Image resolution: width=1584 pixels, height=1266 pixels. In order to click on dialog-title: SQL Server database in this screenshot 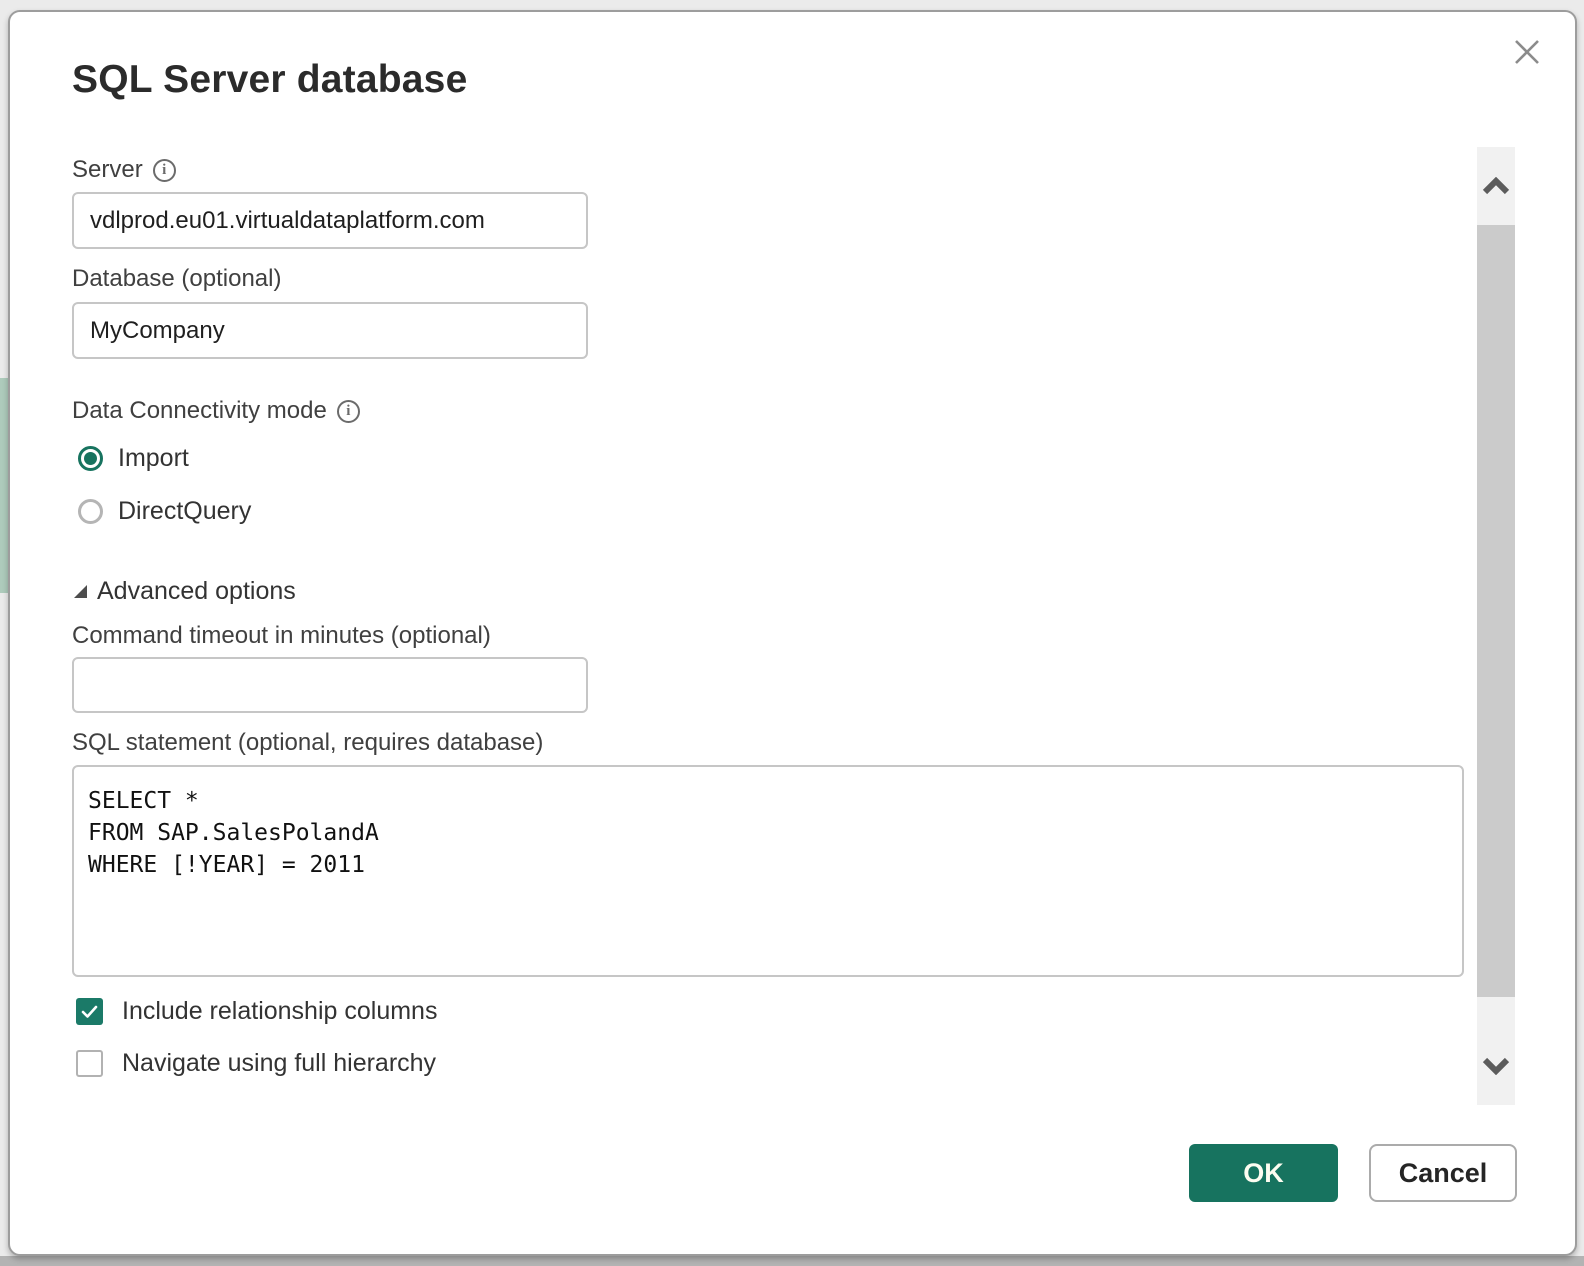, I will do `click(270, 79)`.